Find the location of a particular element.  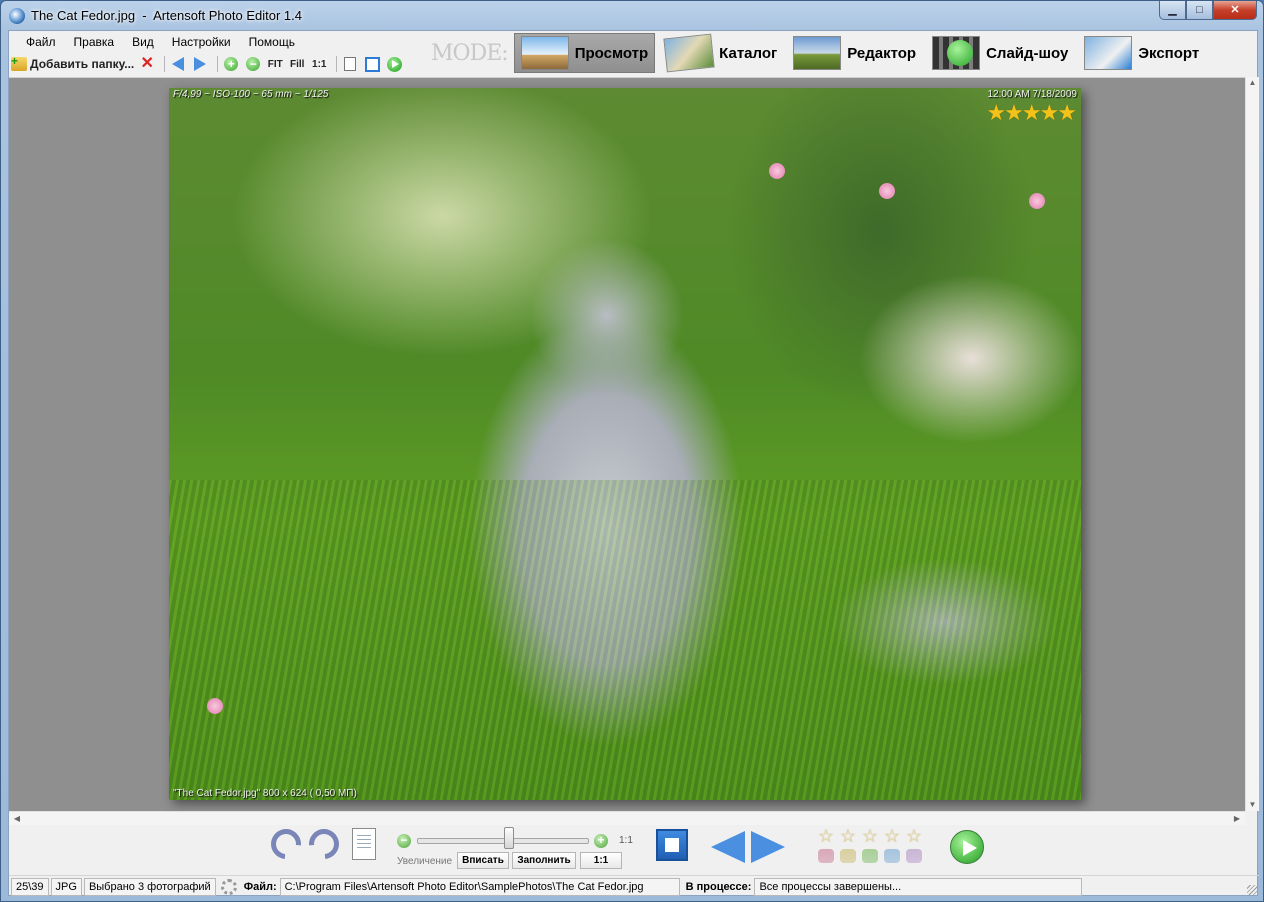

add-folder-icon is located at coordinates (19, 62).